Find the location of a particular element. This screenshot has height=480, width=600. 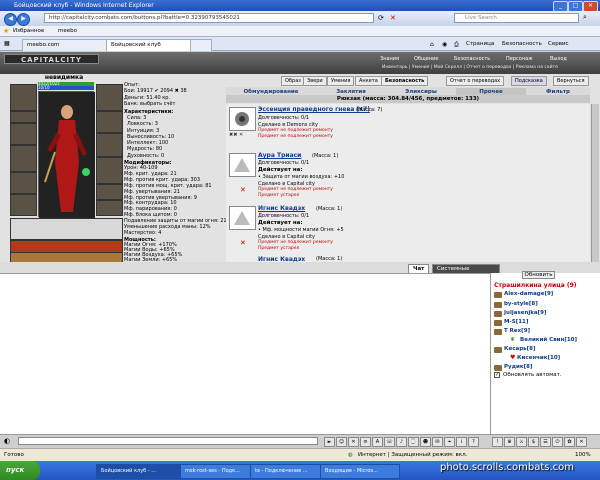

translit-icon: A is located at coordinates (377, 442).